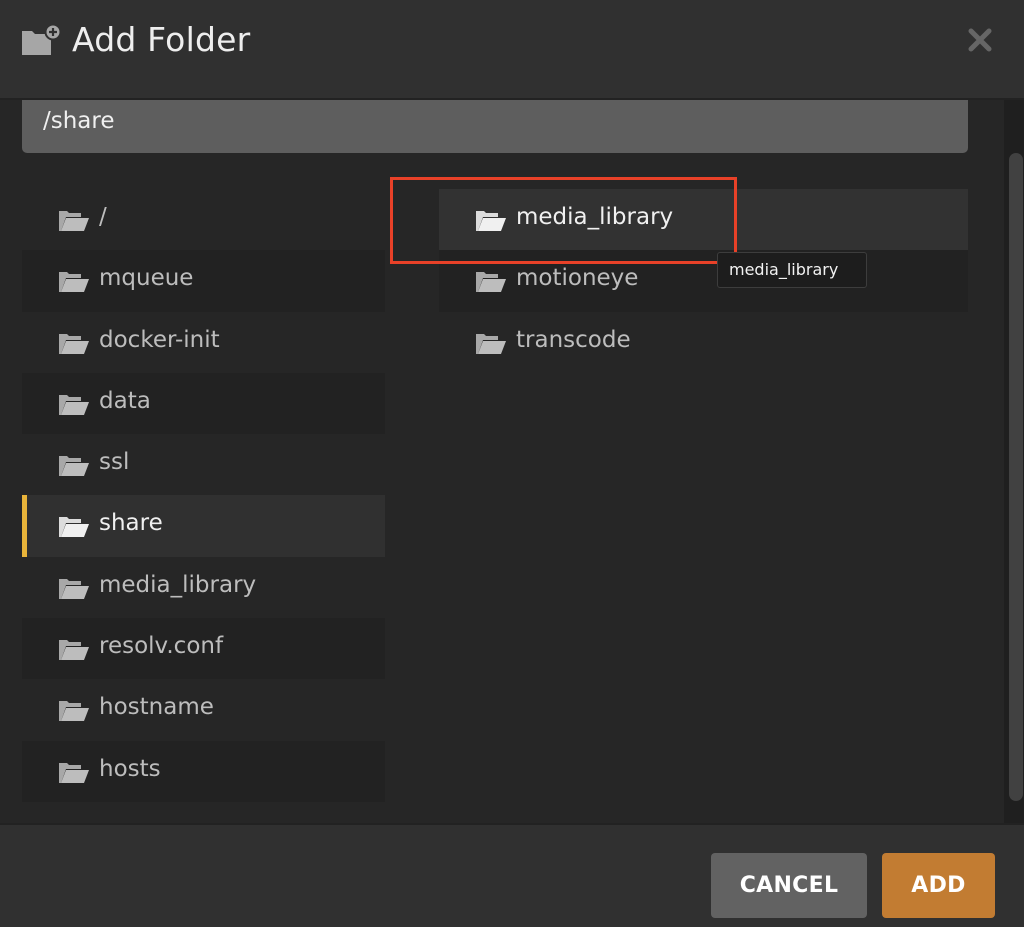 This screenshot has width=1024, height=927. I want to click on folder-label: docker-init, so click(159, 339).